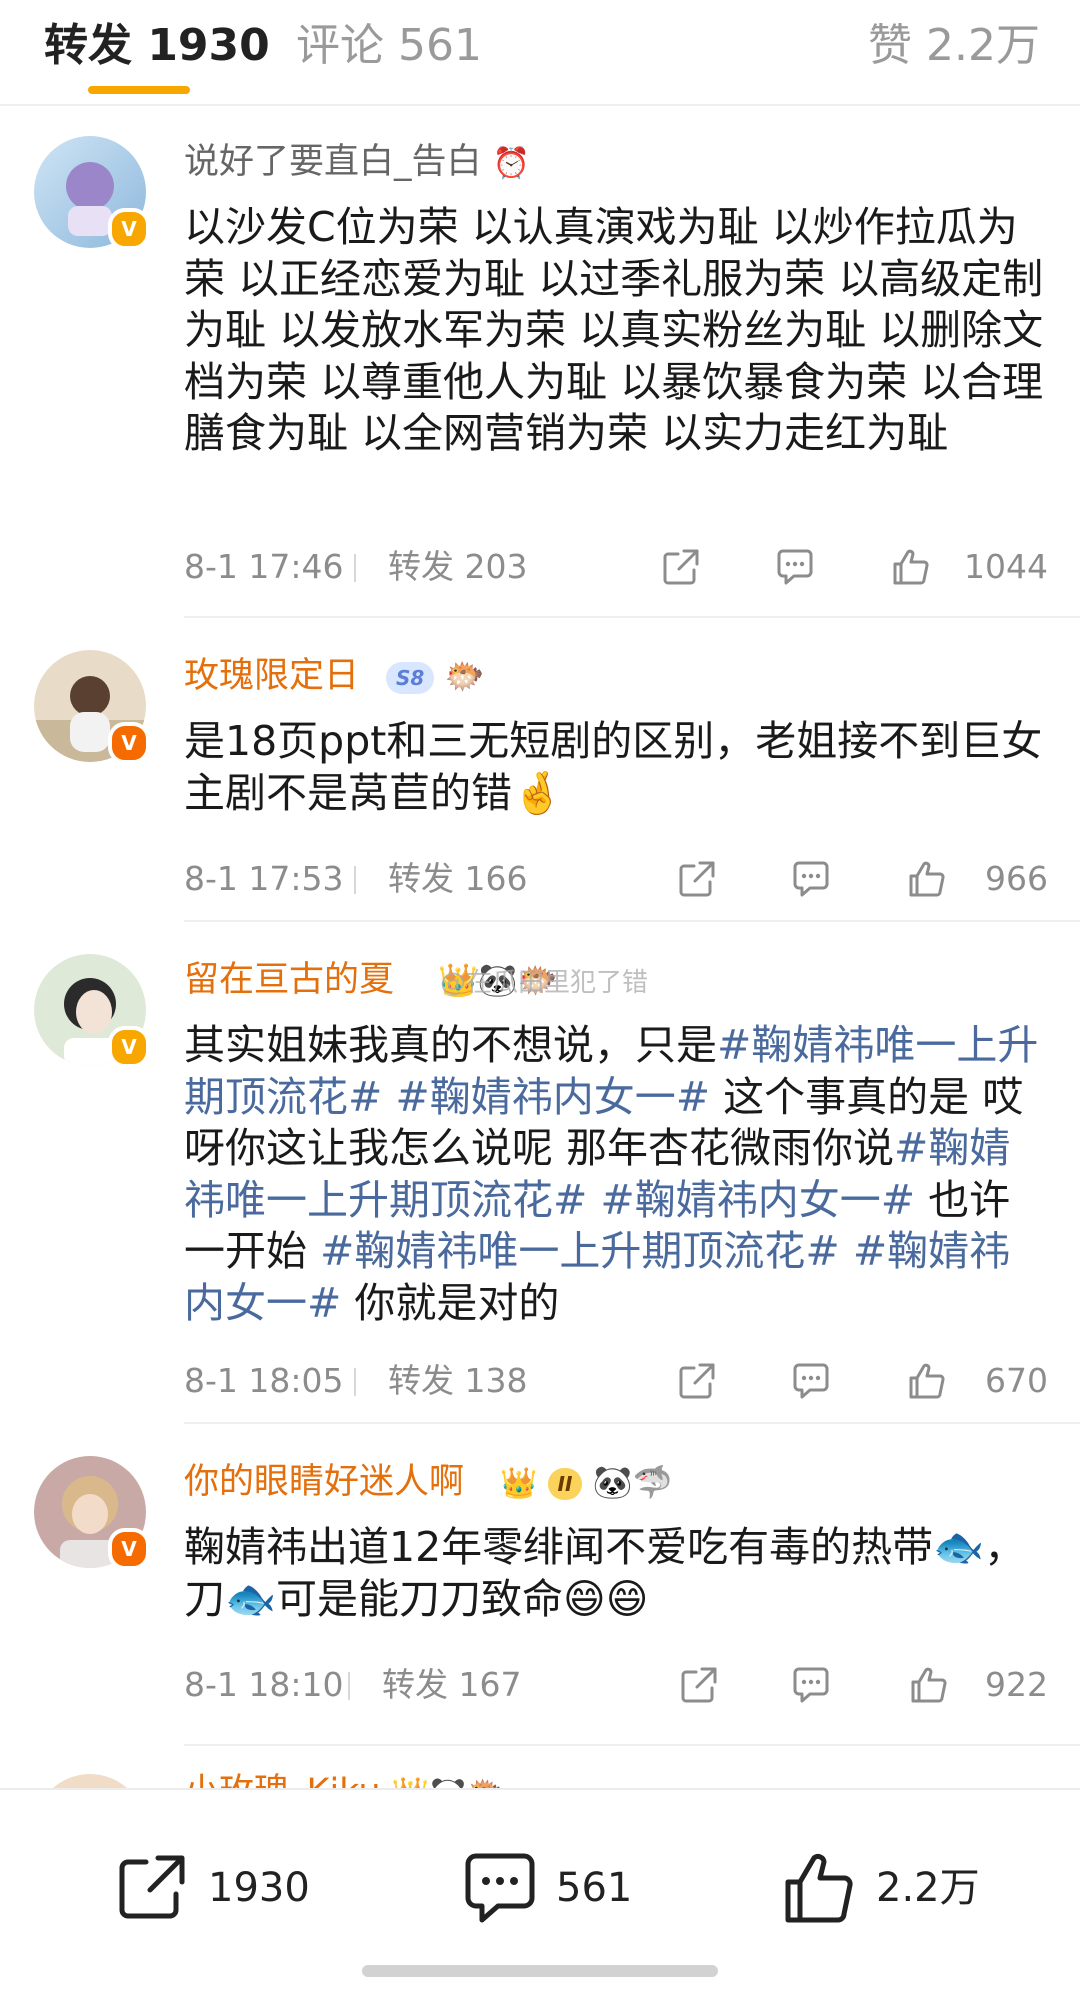 The image size is (1080, 2000). What do you see at coordinates (264, 1380) in the screenshot?
I see `timestamp: 8-1 18:05` at bounding box center [264, 1380].